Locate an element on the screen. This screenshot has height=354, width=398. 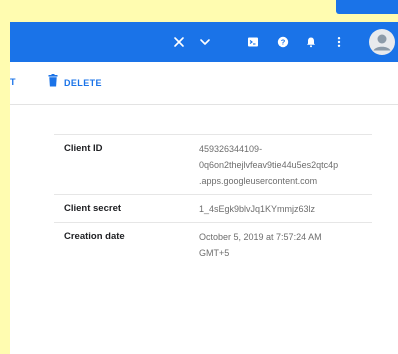
creation-date-line-1: October 5, 2019 at 7:57:24 AM is located at coordinates (260, 237).